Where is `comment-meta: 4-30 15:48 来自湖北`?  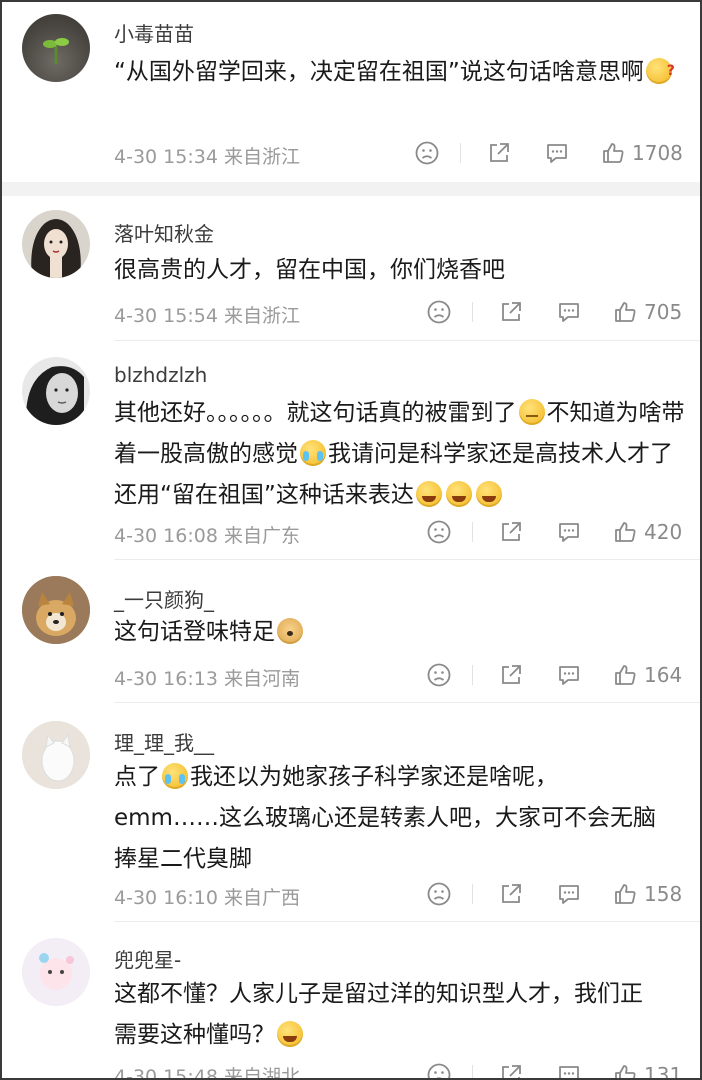 comment-meta: 4-30 15:48 来自湖北 is located at coordinates (207, 1071).